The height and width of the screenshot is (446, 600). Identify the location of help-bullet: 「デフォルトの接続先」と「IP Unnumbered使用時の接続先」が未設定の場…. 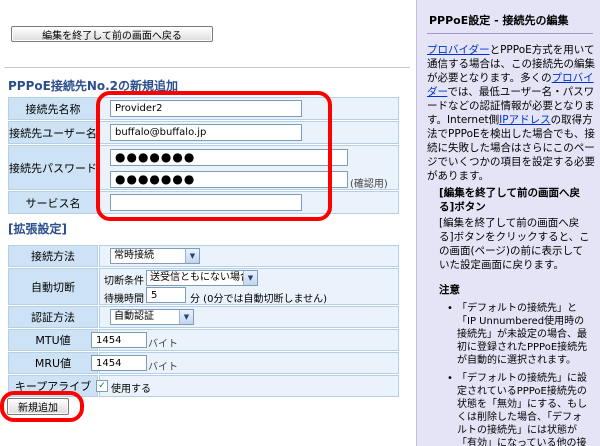
(515, 334).